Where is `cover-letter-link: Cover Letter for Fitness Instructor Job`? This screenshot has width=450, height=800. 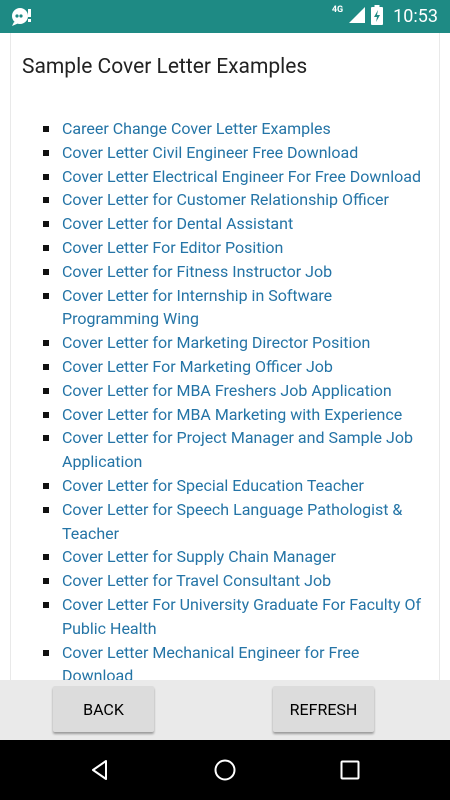
cover-letter-link: Cover Letter for Fitness Instructor Job is located at coordinates (197, 271).